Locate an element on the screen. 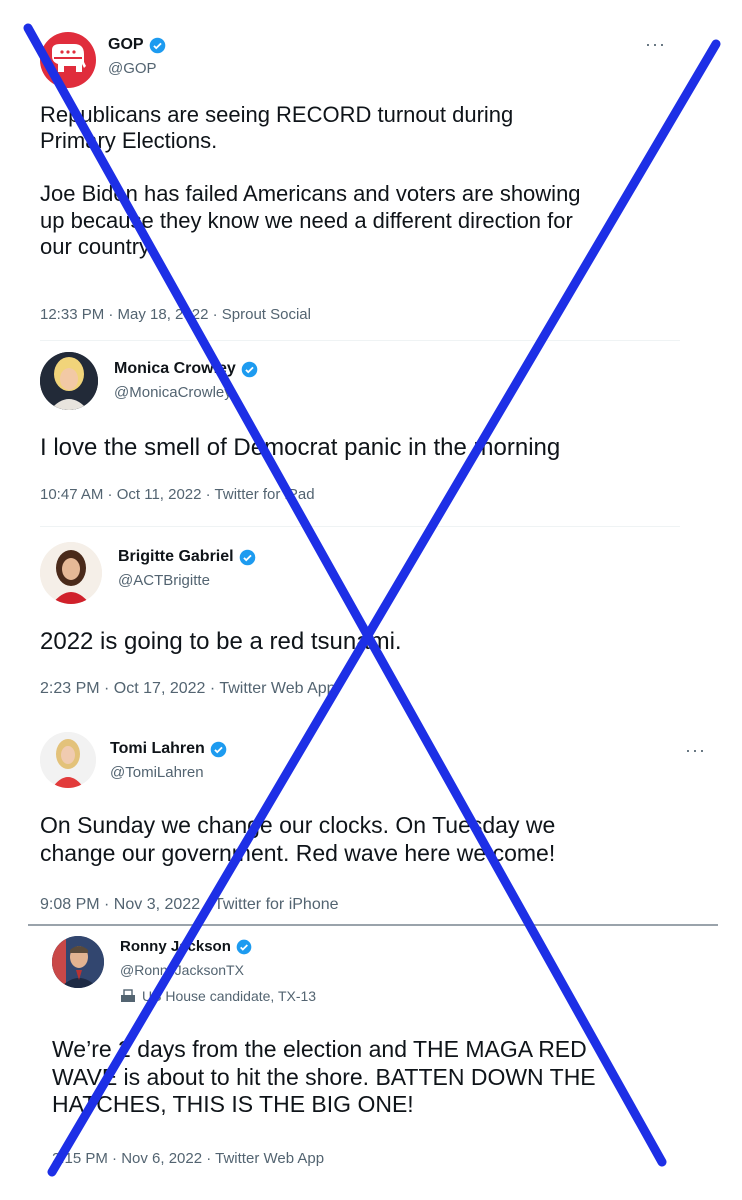 The height and width of the screenshot is (1200, 742). author-name-row: Brigitte Gabriel is located at coordinates (187, 557).